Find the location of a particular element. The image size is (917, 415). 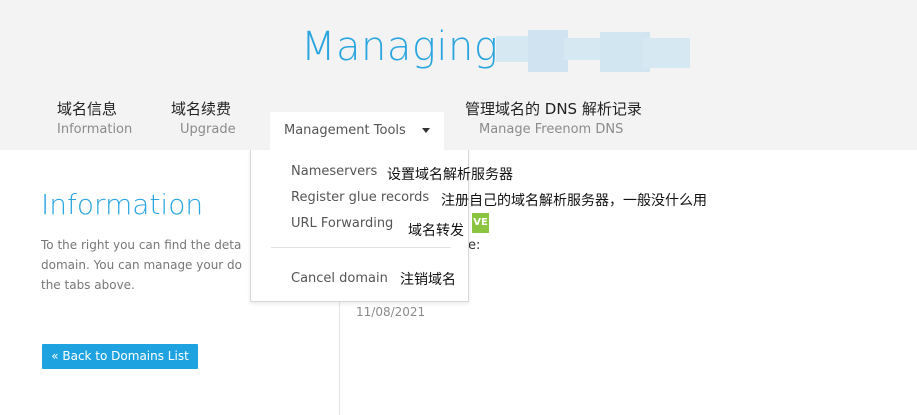

tab-information-note: 域名信息 is located at coordinates (87, 109).